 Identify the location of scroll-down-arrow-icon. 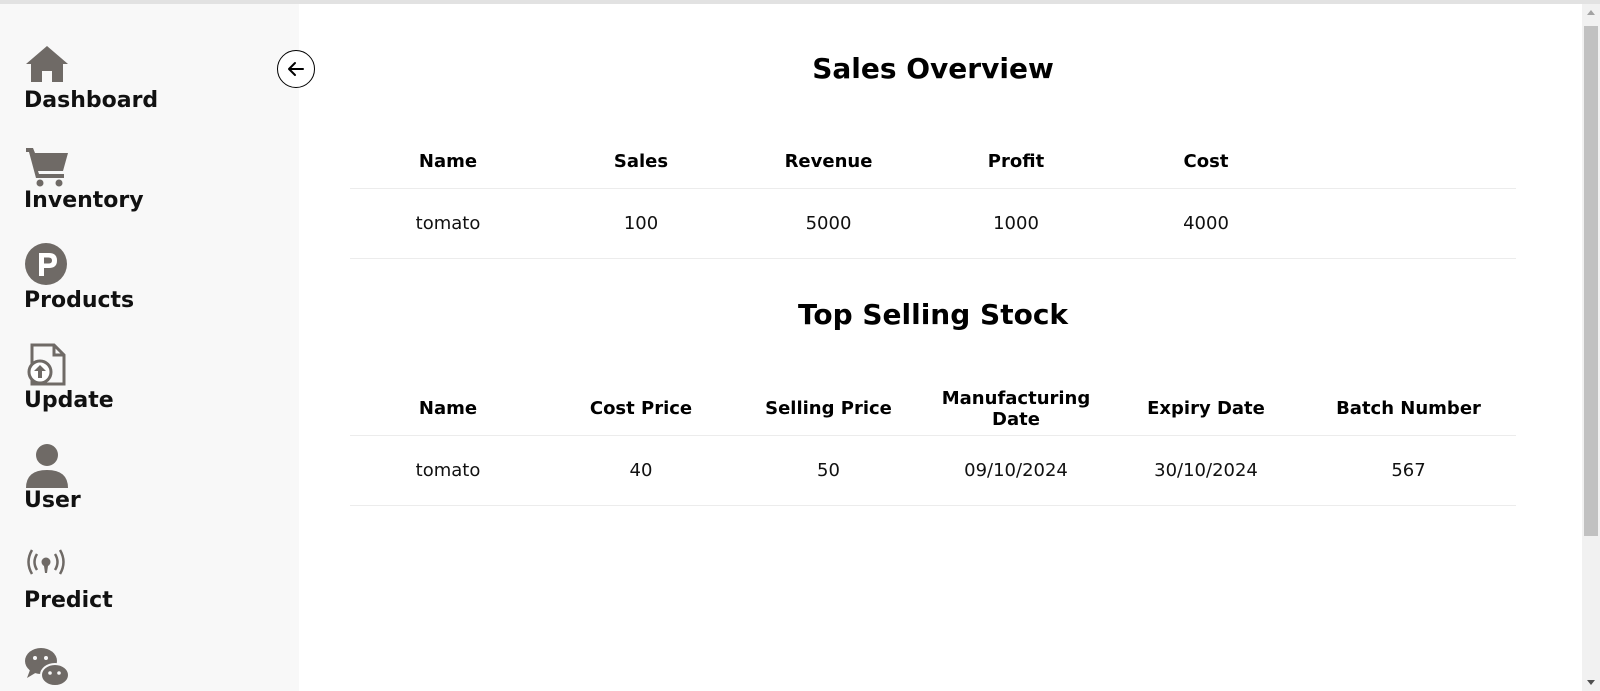
(1591, 682).